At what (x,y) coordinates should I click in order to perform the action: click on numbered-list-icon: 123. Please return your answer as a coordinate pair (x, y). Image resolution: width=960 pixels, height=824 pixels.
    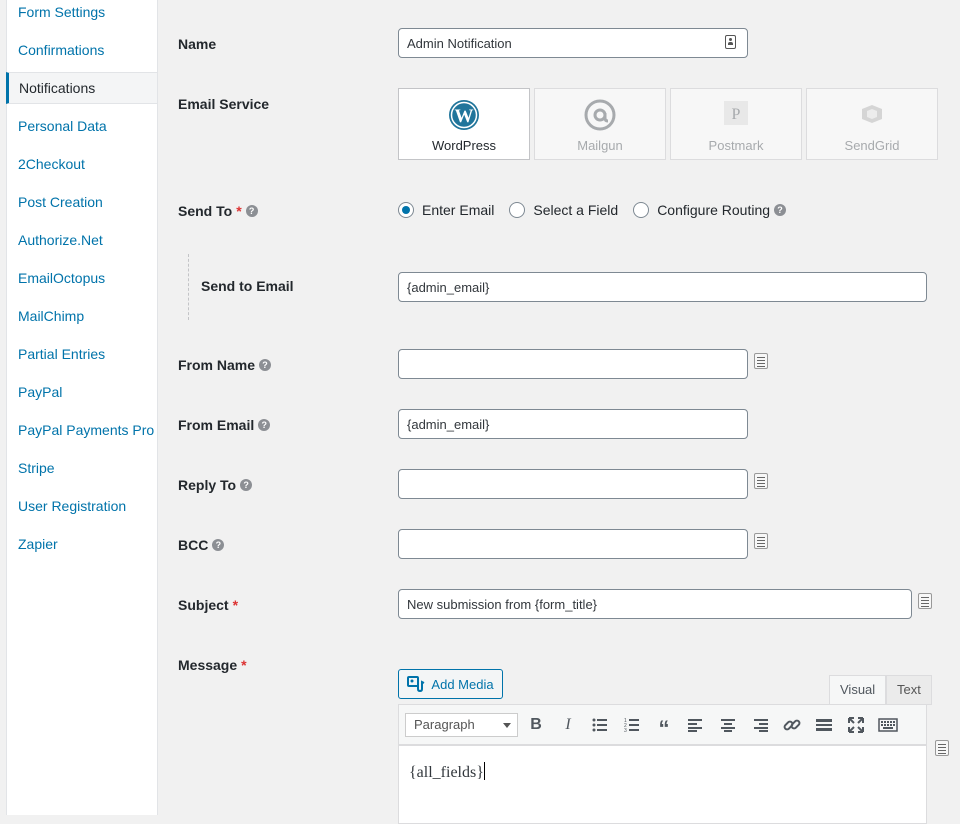
    Looking at the image, I should click on (632, 725).